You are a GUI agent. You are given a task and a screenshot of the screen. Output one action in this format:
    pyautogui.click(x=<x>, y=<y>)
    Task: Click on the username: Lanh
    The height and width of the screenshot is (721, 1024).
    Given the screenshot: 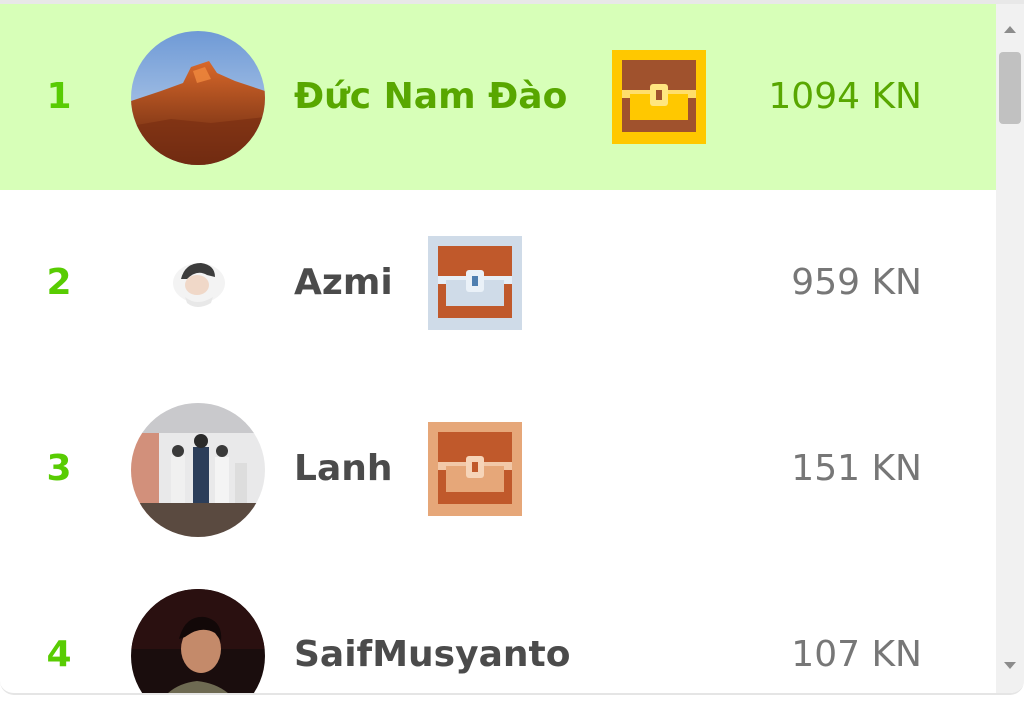 What is the action you would take?
    pyautogui.click(x=343, y=469)
    